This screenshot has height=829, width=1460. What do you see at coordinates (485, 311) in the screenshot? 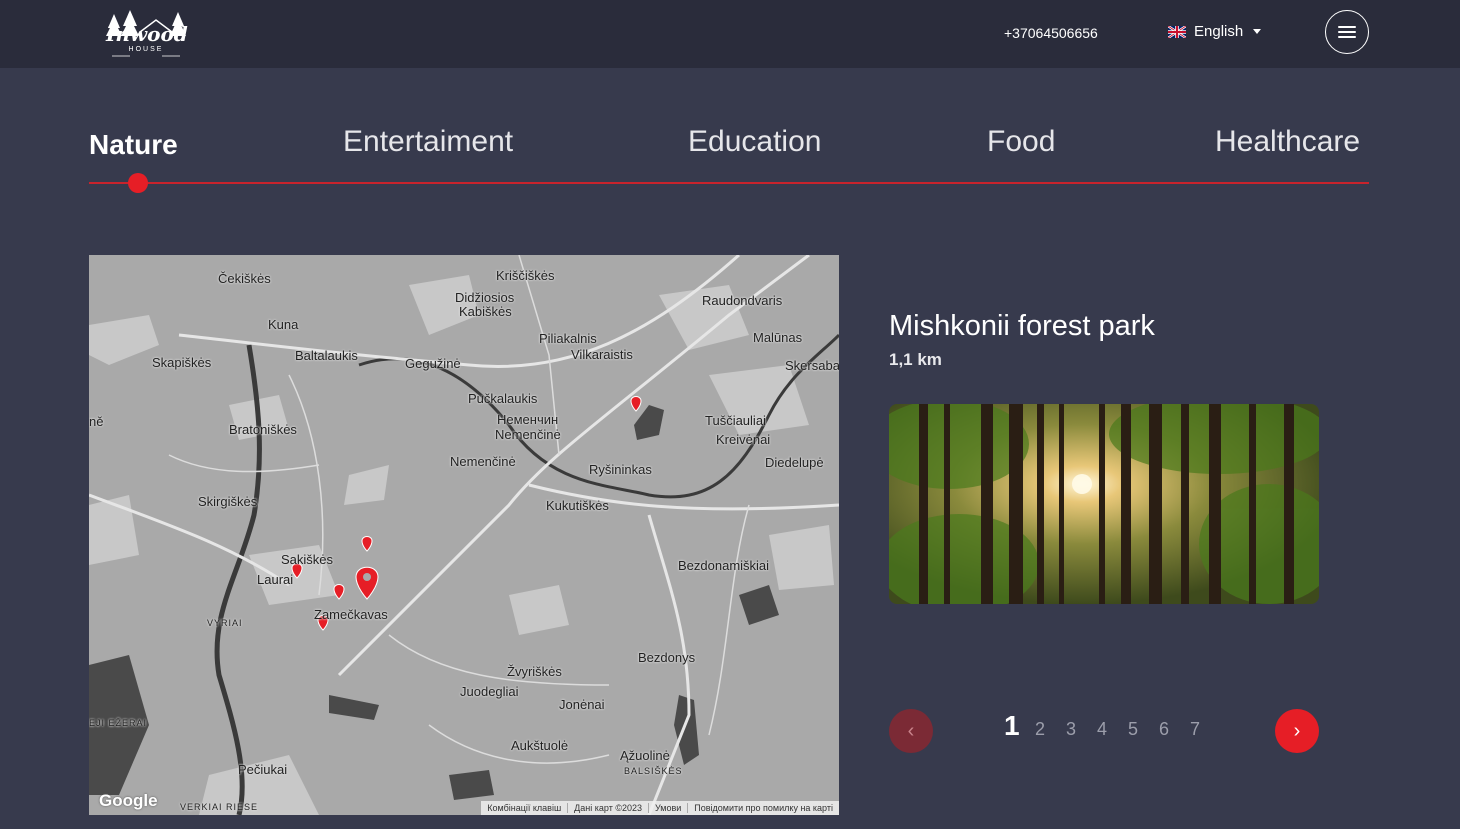
I see `map-label: Kabiškės` at bounding box center [485, 311].